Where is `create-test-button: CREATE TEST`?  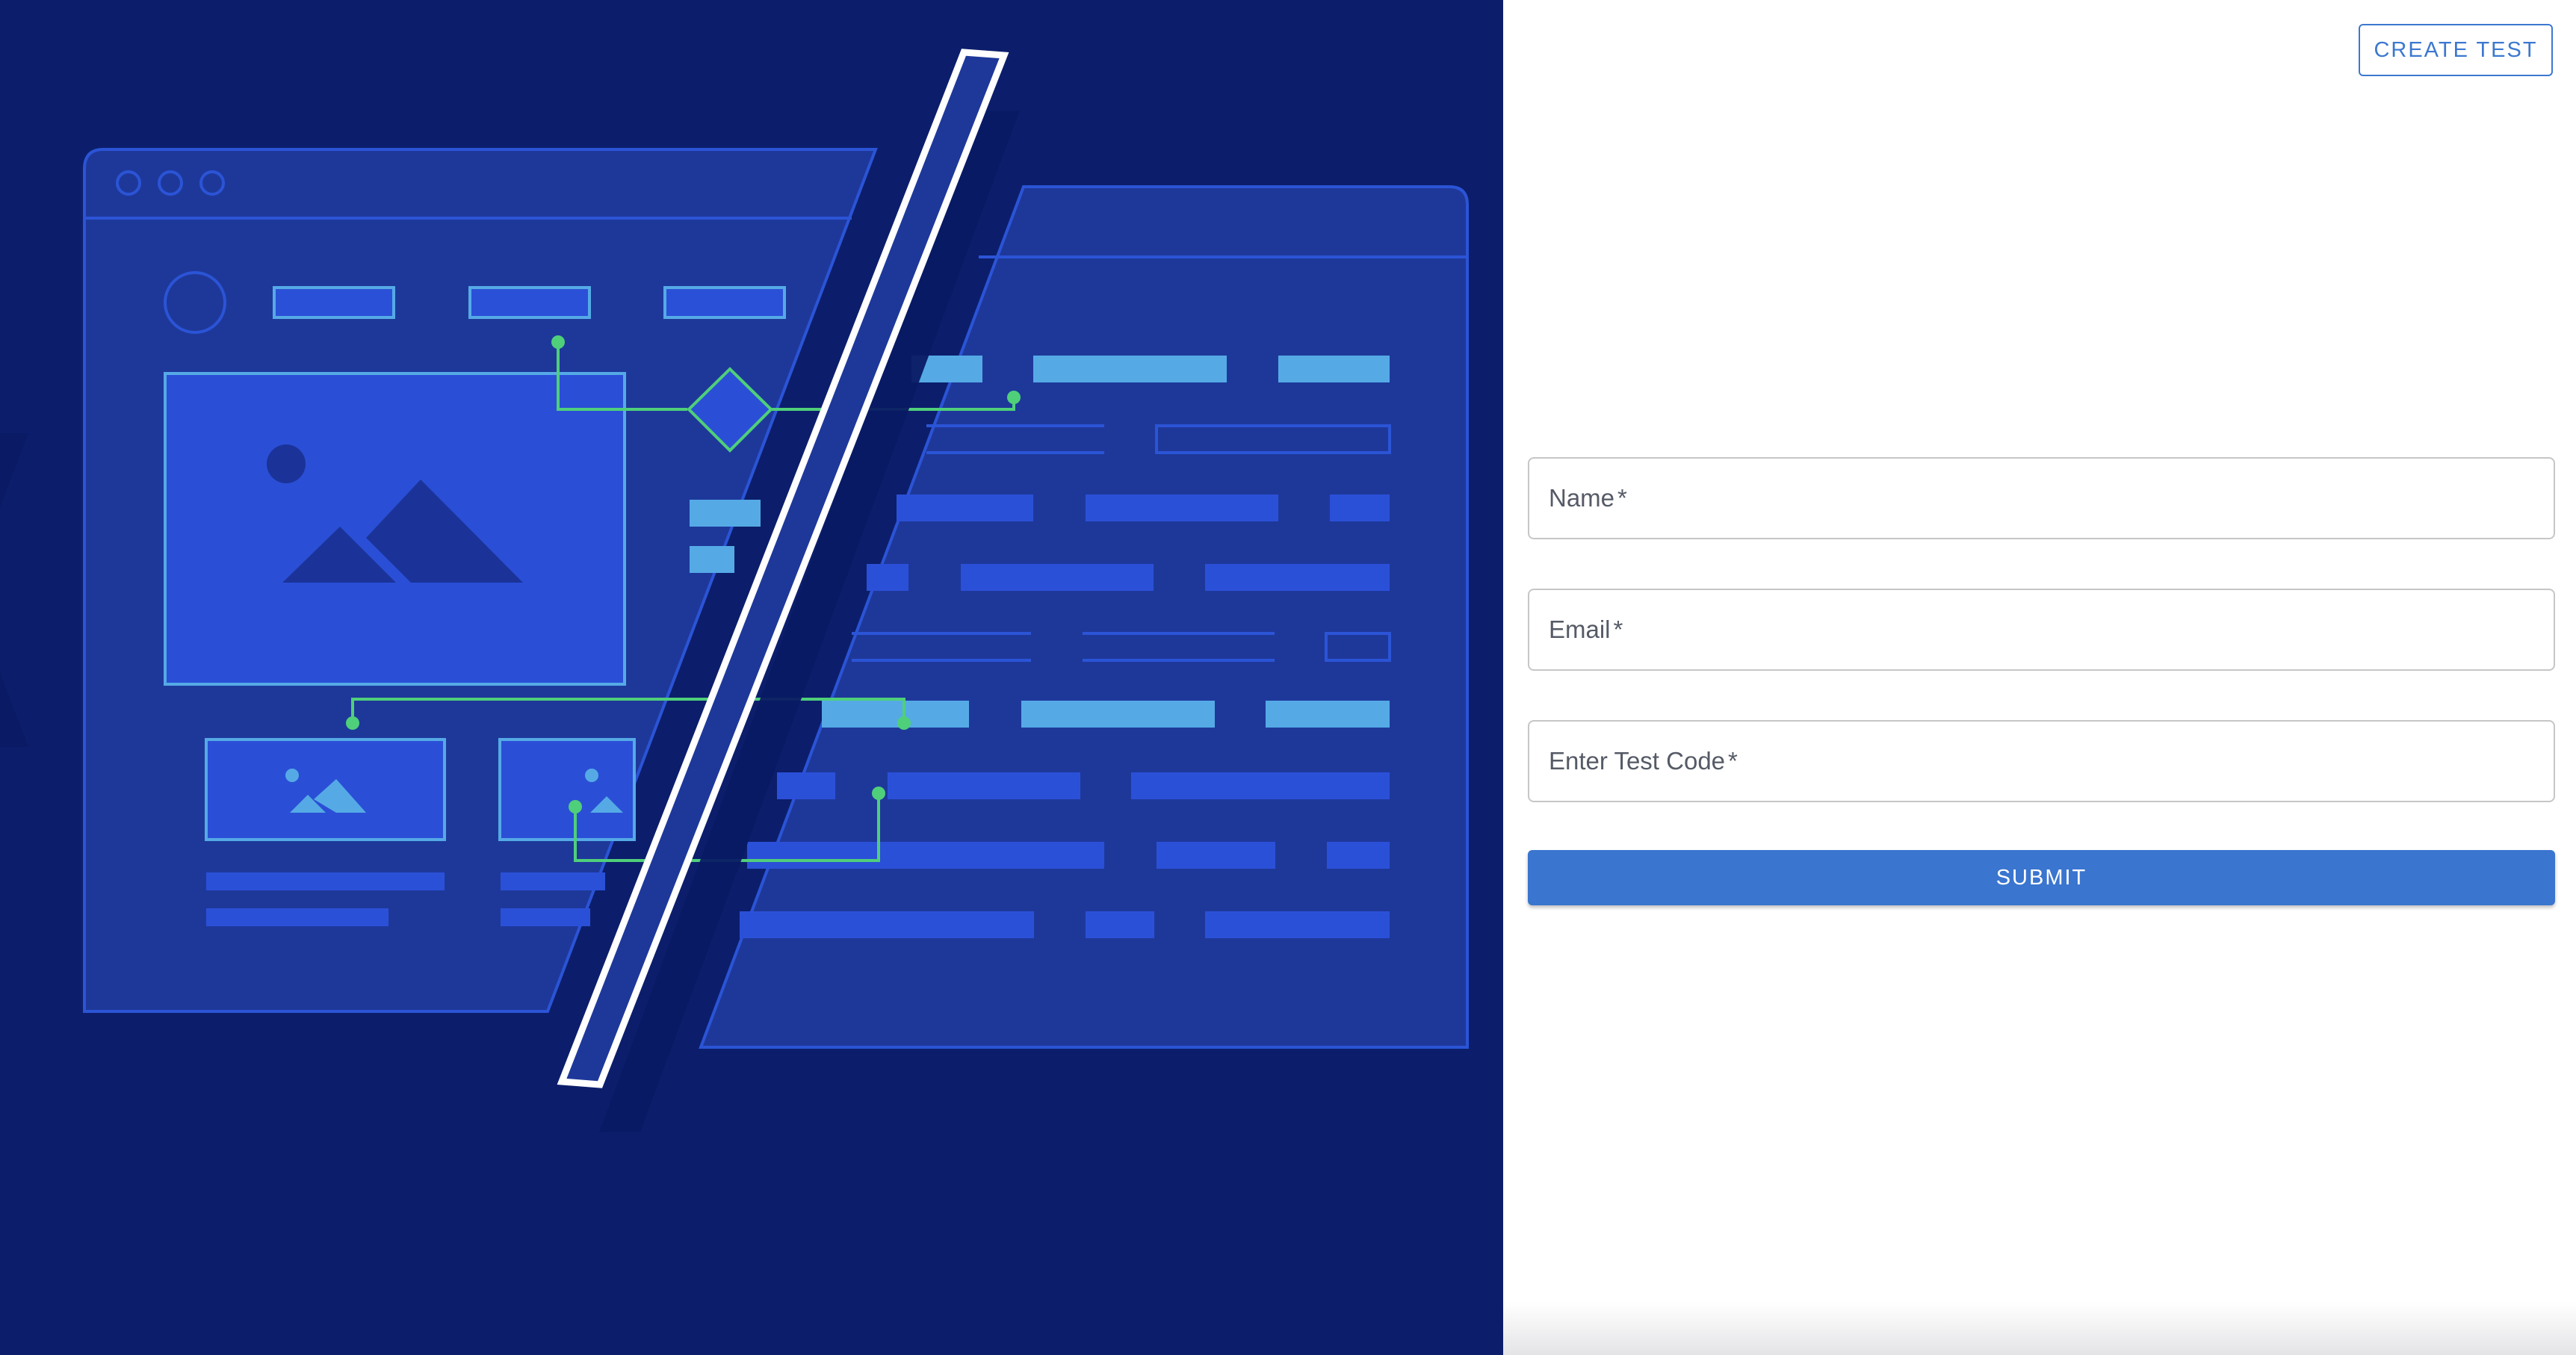
create-test-button: CREATE TEST is located at coordinates (2456, 50).